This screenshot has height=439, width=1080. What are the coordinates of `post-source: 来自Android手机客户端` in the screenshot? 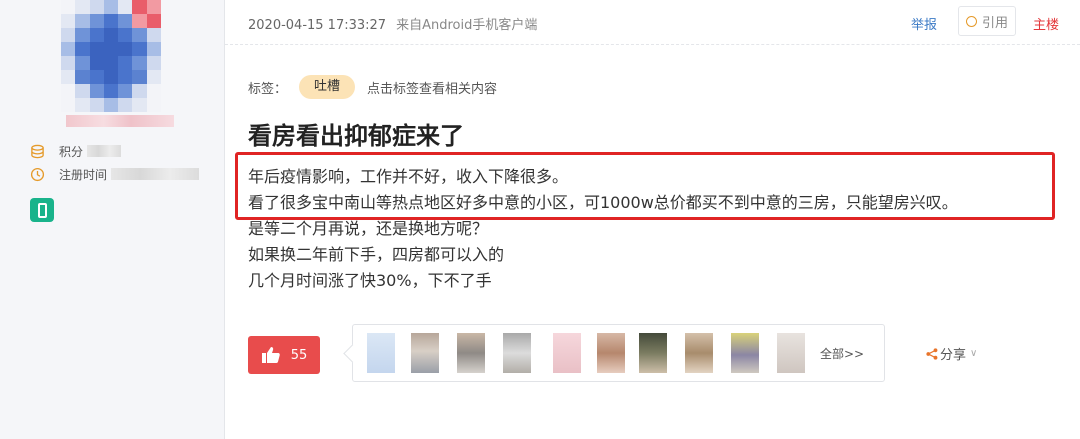 It's located at (467, 25).